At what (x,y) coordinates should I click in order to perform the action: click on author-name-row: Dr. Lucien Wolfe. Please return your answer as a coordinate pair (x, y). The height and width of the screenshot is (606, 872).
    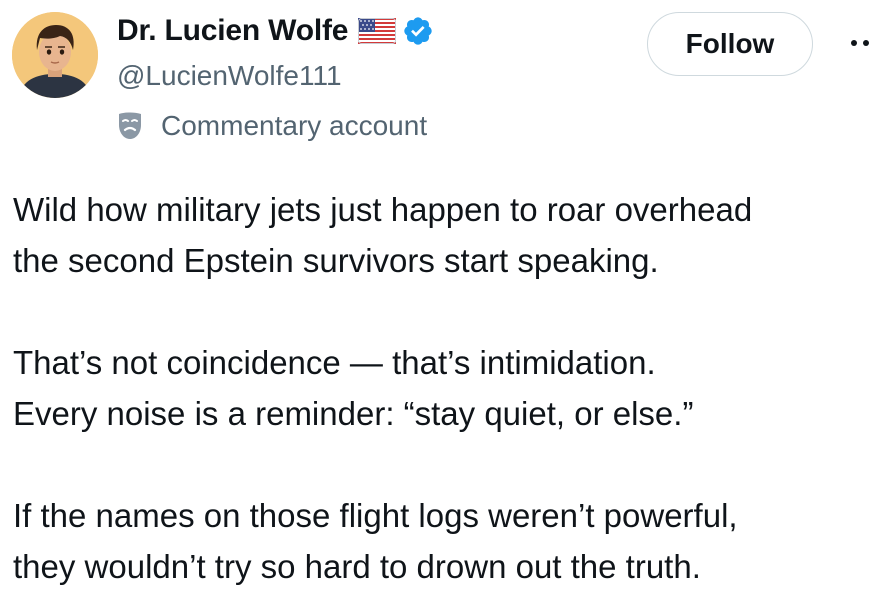
    Looking at the image, I should click on (275, 31).